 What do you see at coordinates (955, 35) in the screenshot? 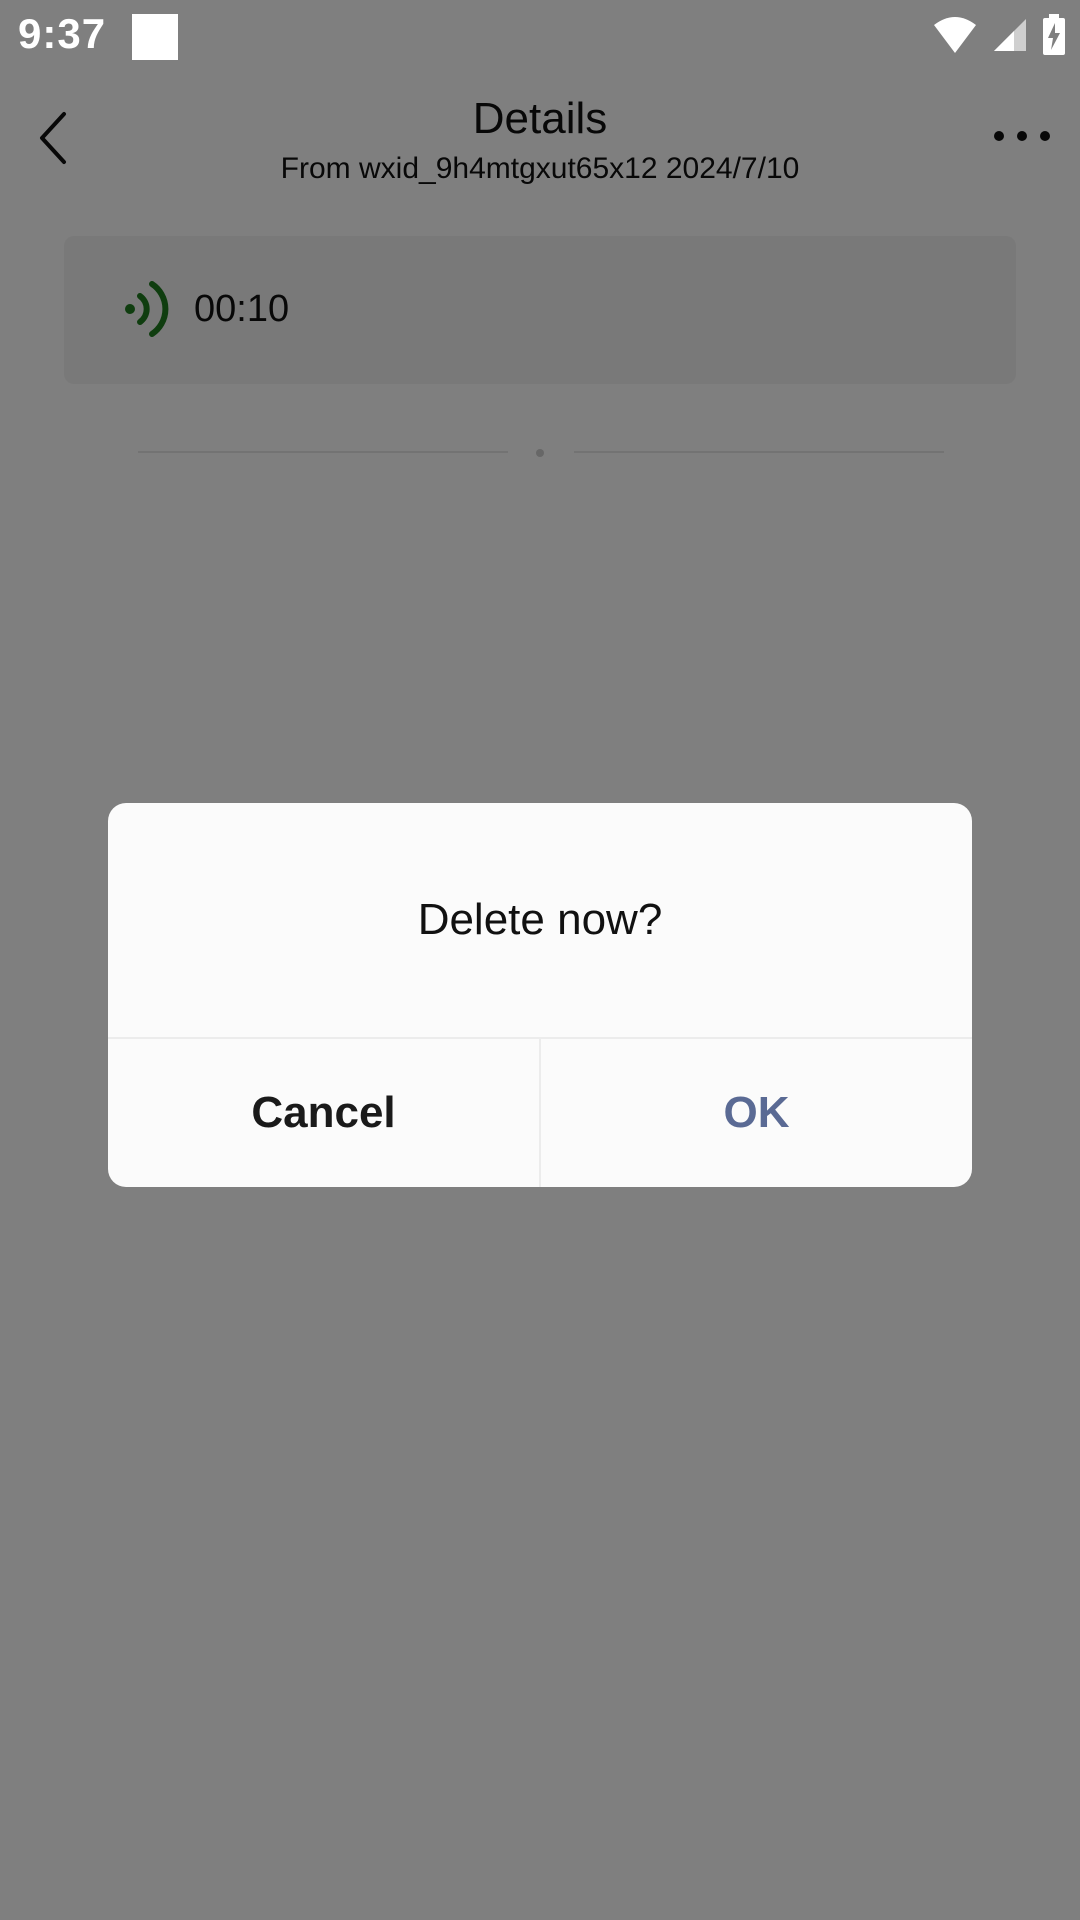
I see `wifi-icon` at bounding box center [955, 35].